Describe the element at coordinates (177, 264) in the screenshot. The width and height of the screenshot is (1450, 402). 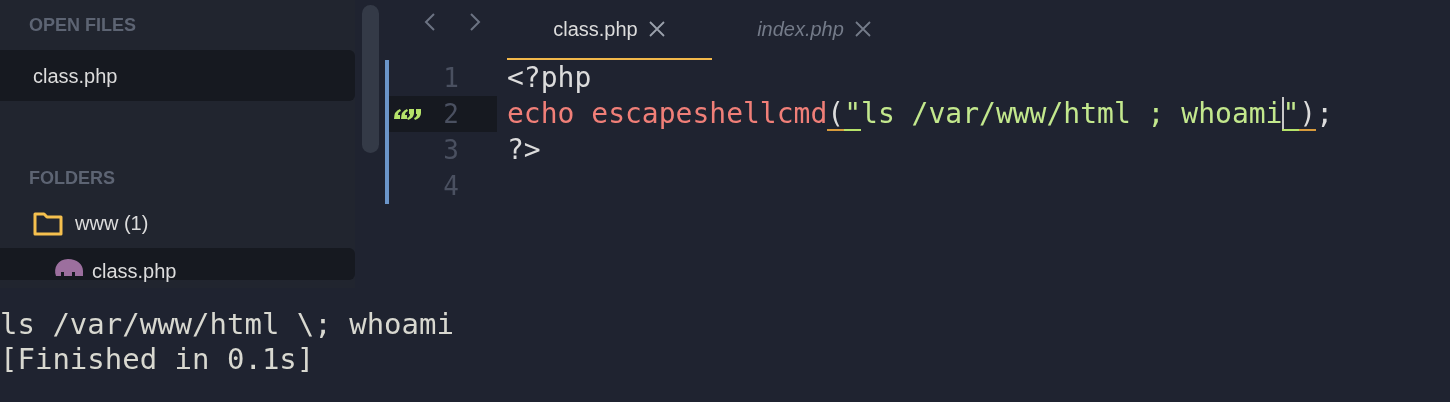
I see `folder-tree-item: class.php` at that location.